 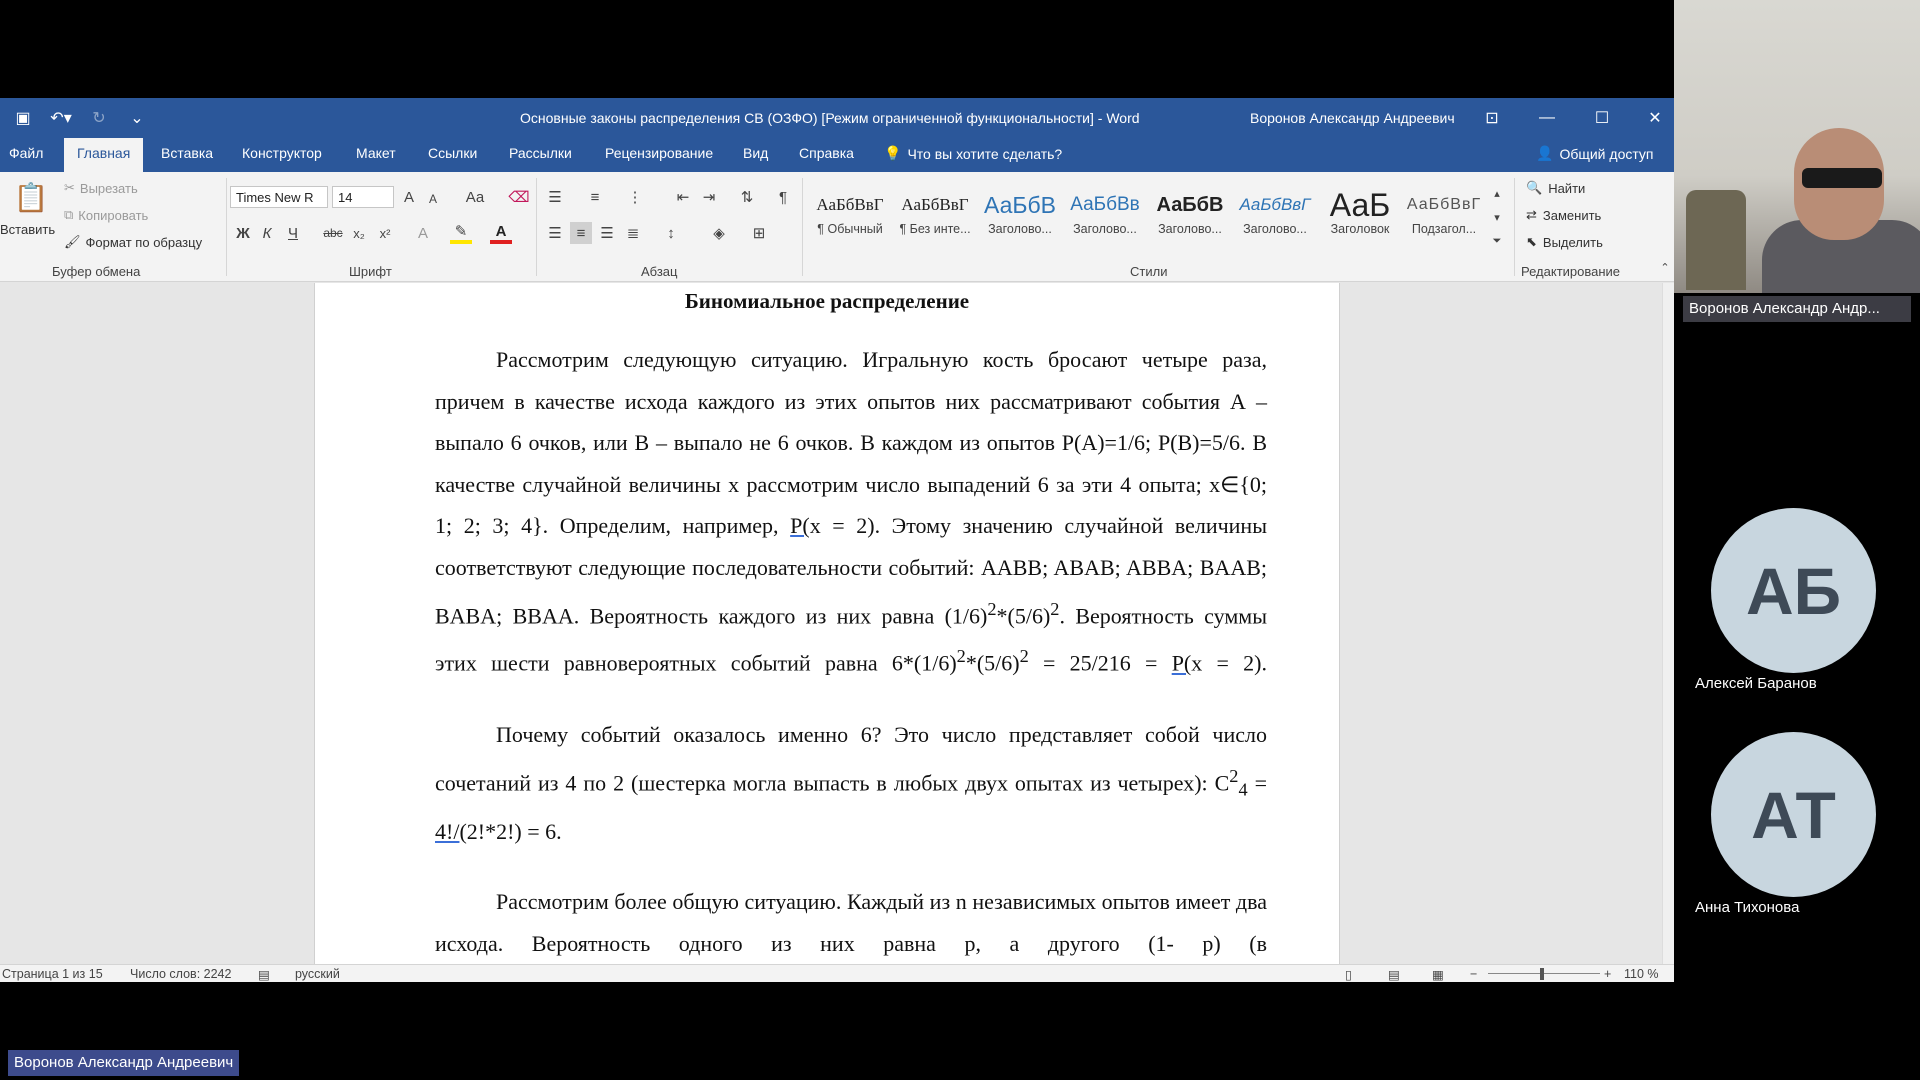 I want to click on strikethrough-button: abc, so click(x=333, y=233).